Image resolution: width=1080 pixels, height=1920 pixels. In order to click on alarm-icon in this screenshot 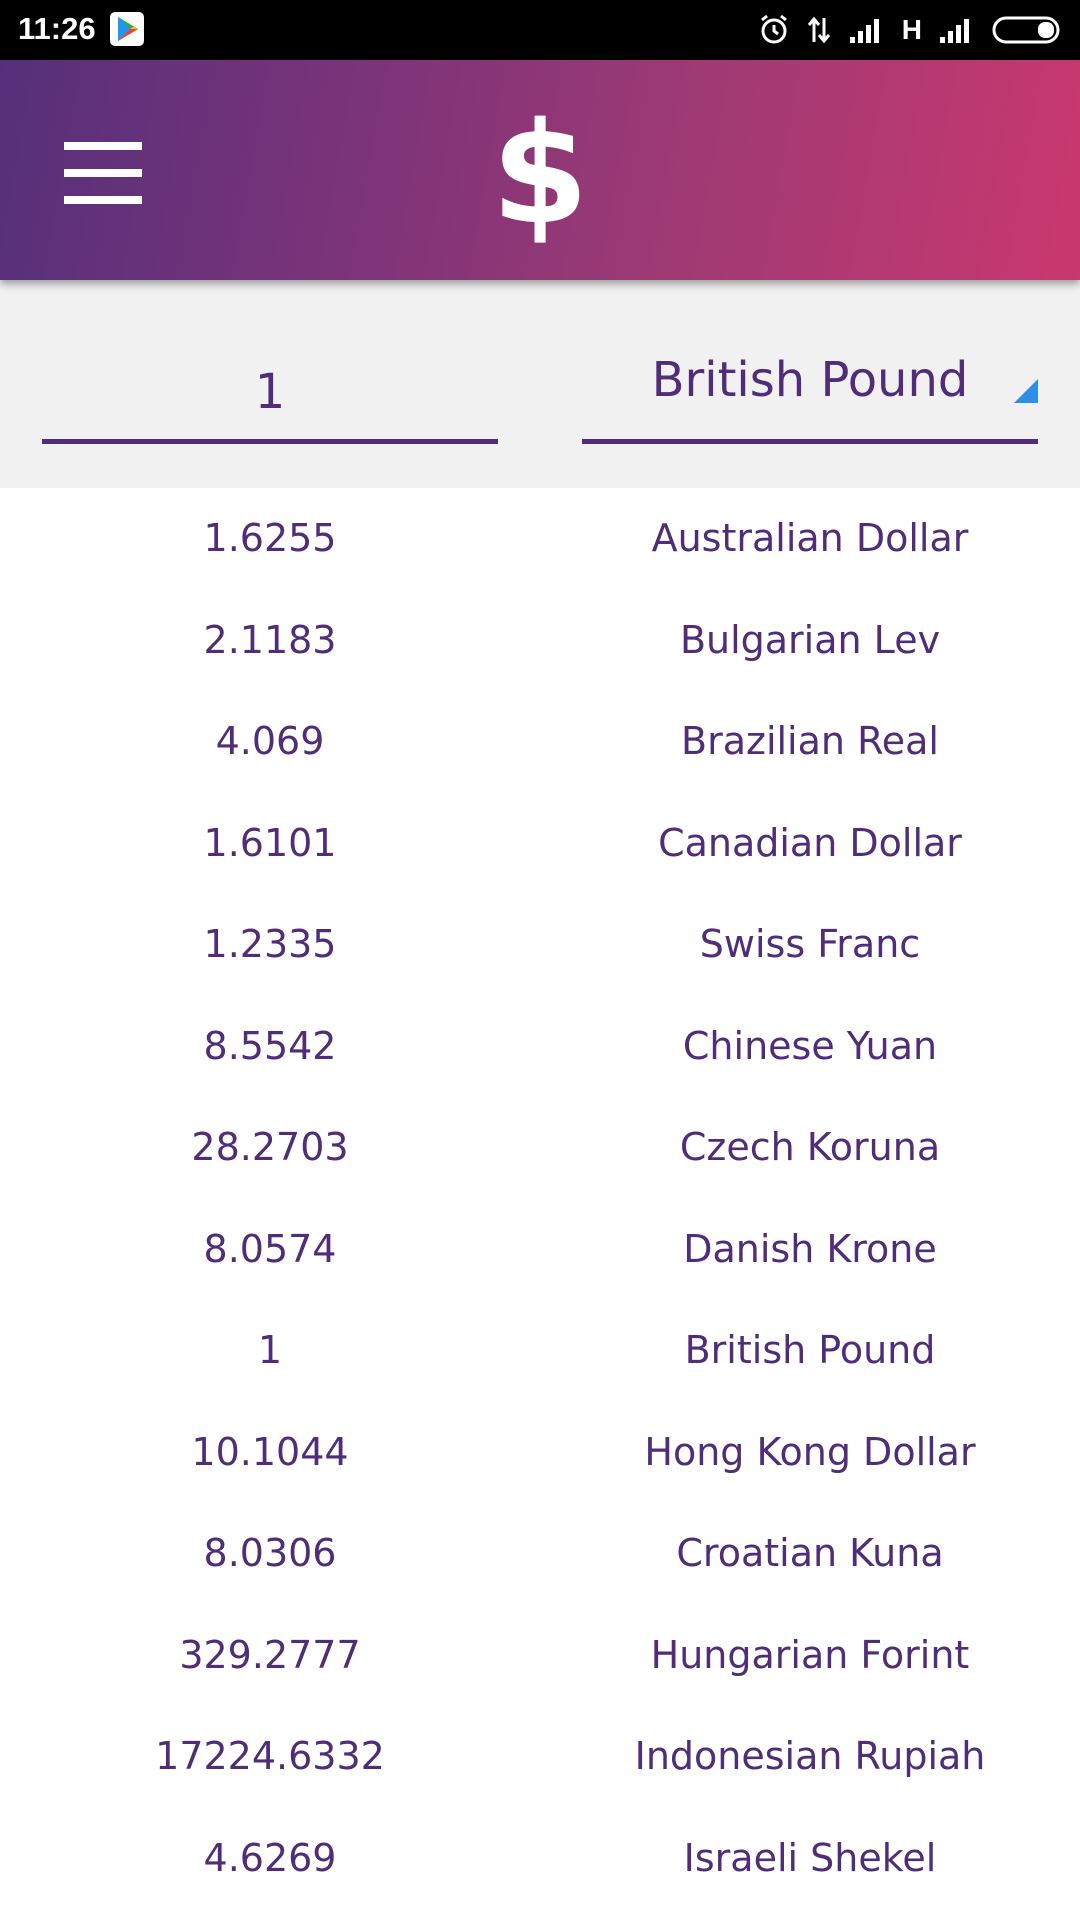, I will do `click(773, 29)`.